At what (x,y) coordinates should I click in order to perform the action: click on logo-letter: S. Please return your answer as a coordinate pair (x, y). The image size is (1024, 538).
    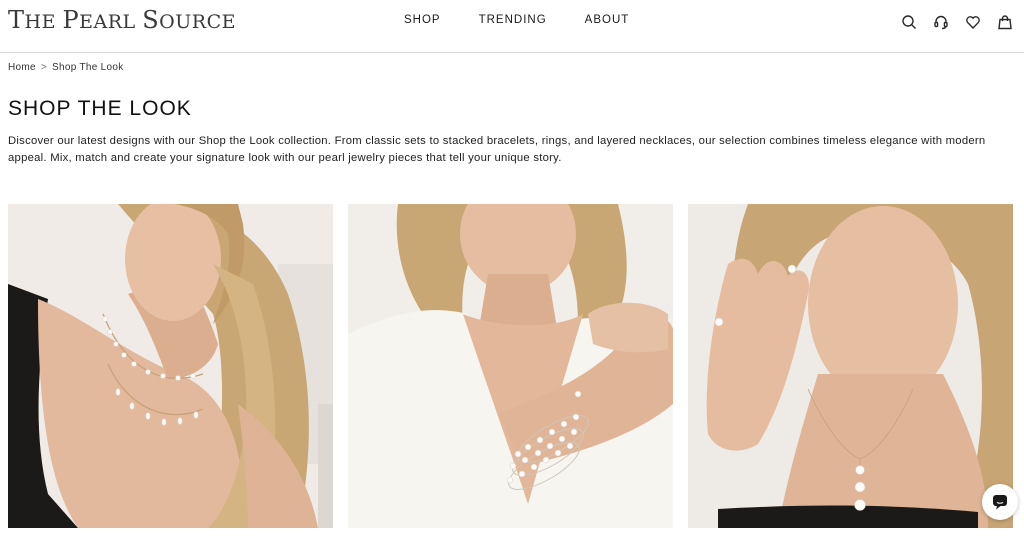
    Looking at the image, I should click on (151, 20).